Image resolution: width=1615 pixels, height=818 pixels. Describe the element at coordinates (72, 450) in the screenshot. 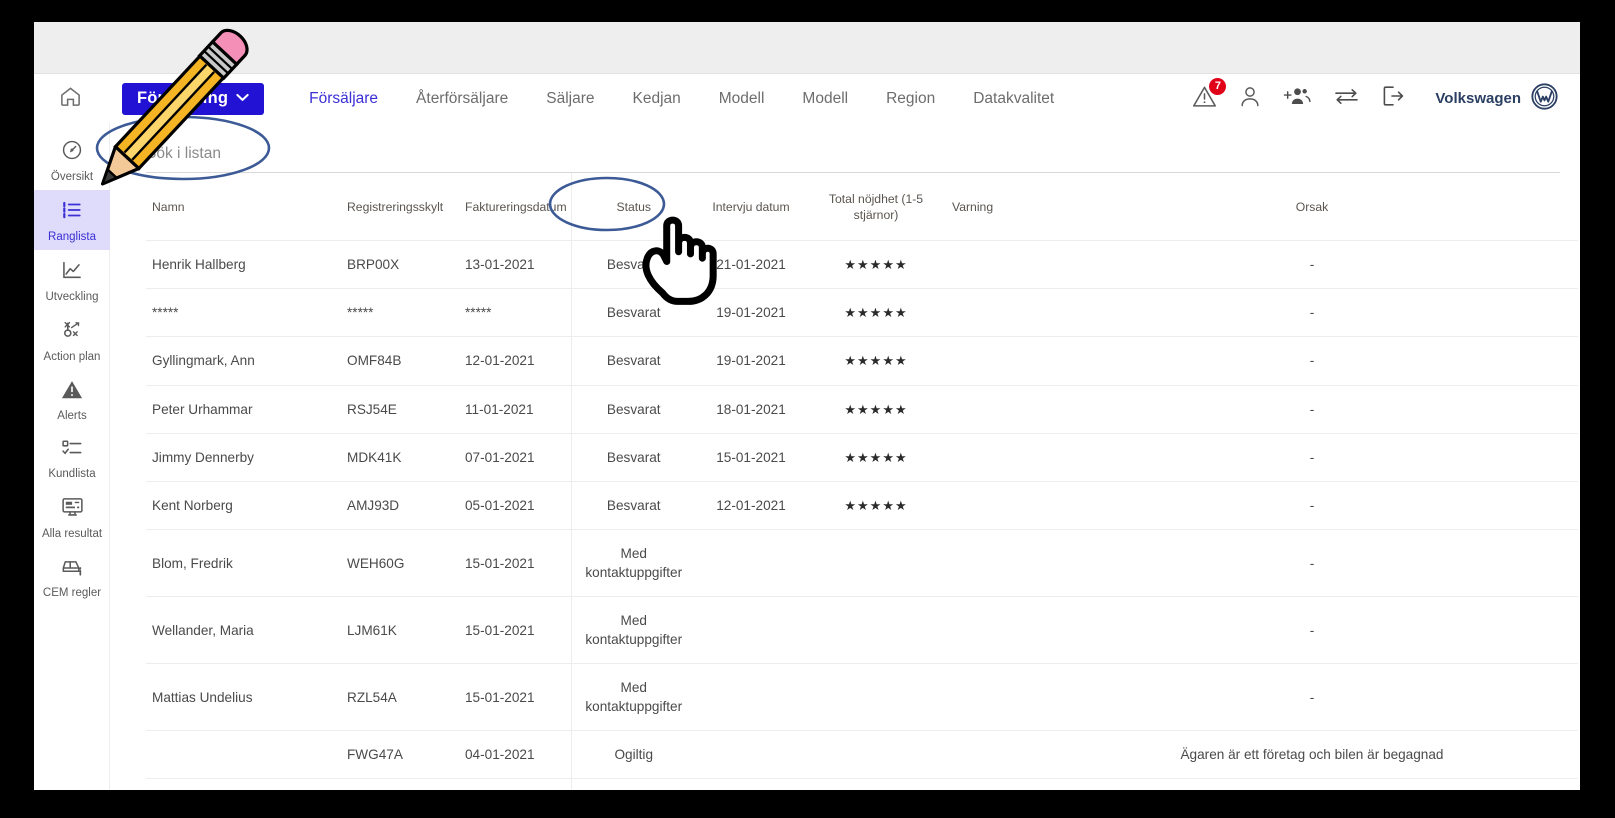

I see `checklist-icon` at that location.